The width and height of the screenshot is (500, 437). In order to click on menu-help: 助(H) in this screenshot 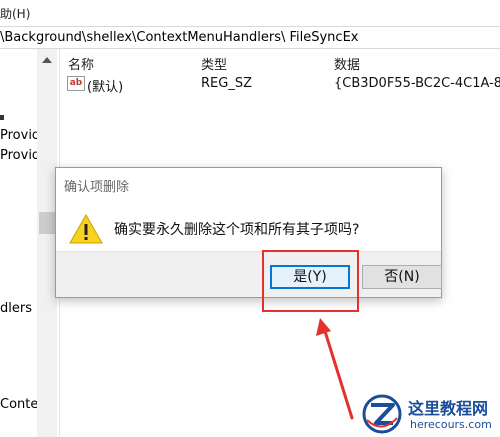, I will do `click(15, 13)`.